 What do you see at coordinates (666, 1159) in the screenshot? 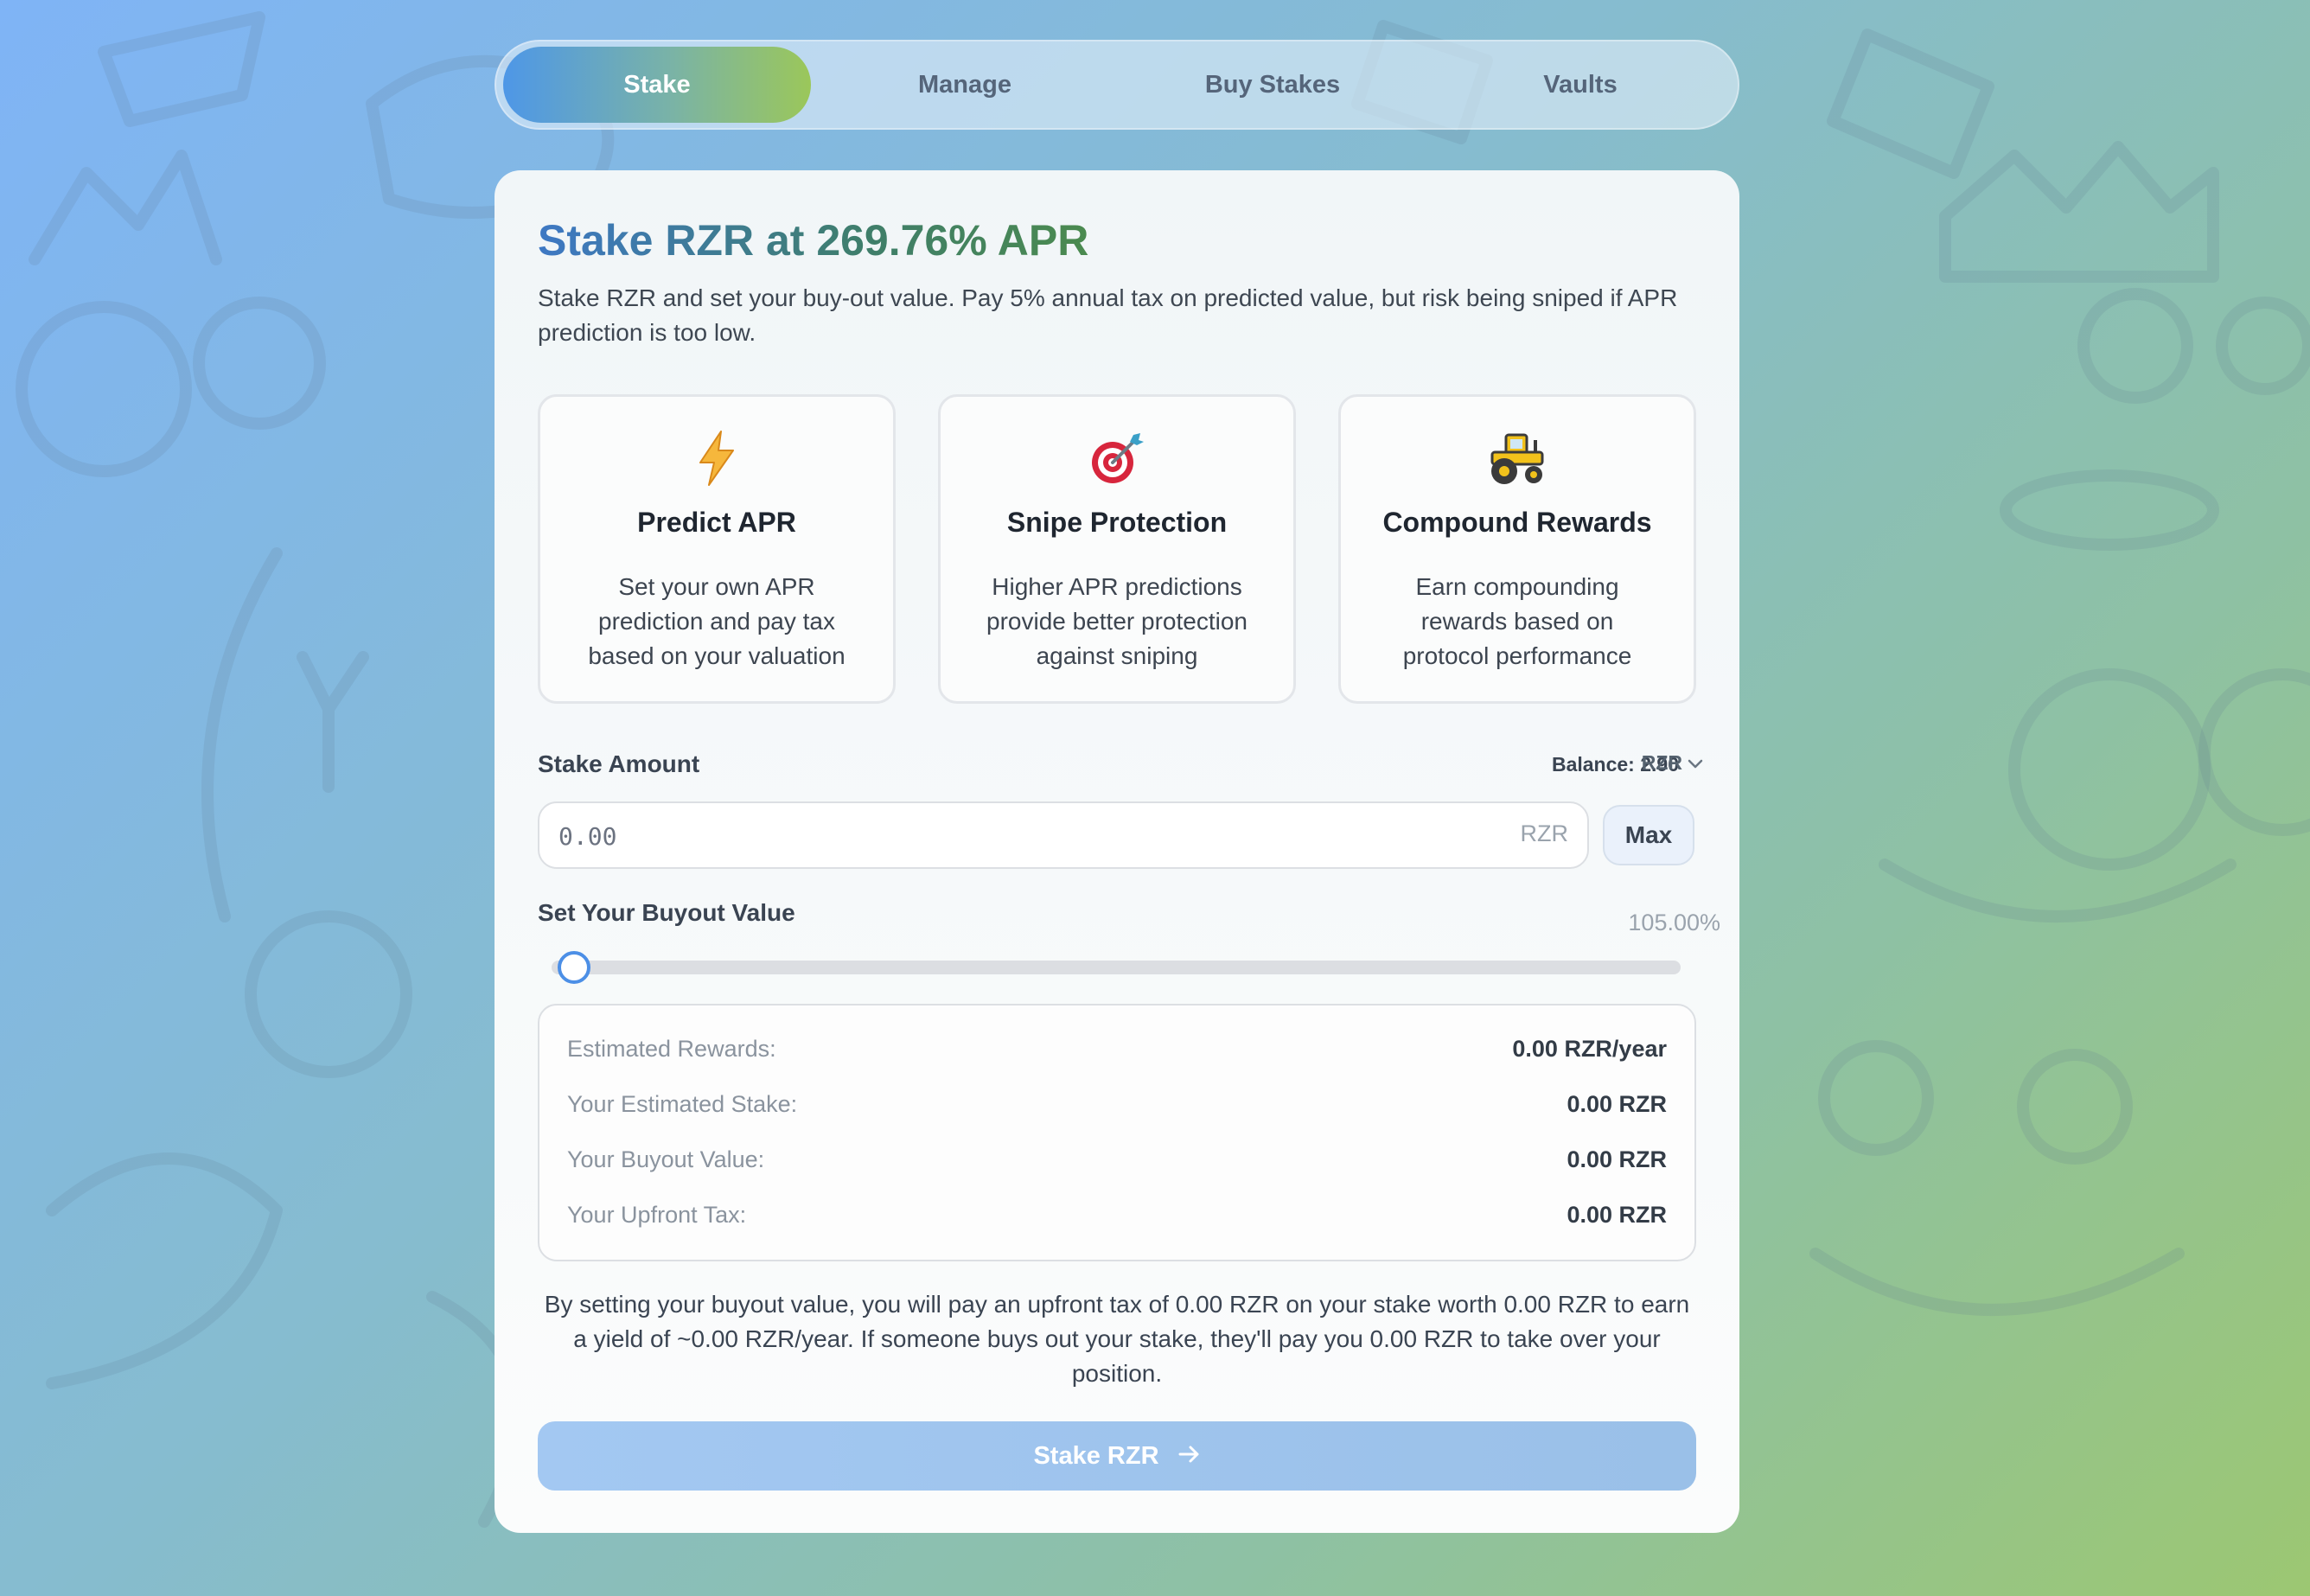
I see `summary-label: Your Buyout Value:` at bounding box center [666, 1159].